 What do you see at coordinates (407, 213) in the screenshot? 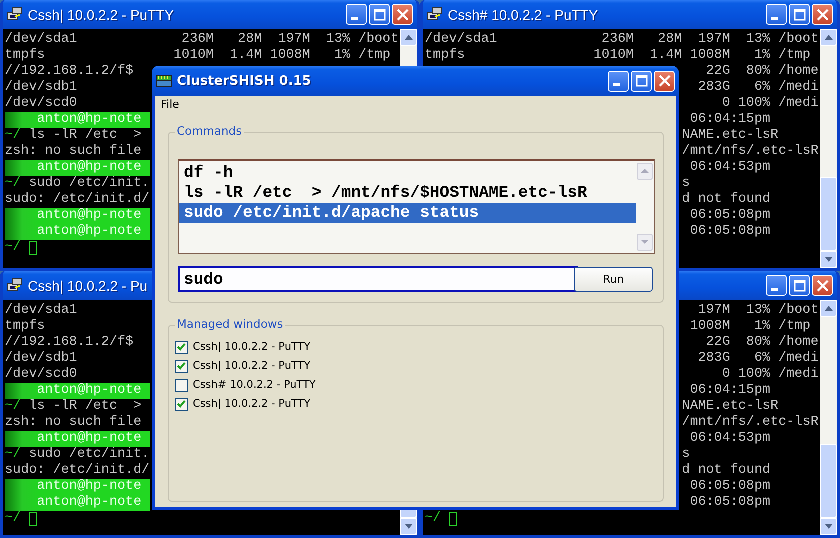
I see `list-item: sudo /etc/init.d/apache status` at bounding box center [407, 213].